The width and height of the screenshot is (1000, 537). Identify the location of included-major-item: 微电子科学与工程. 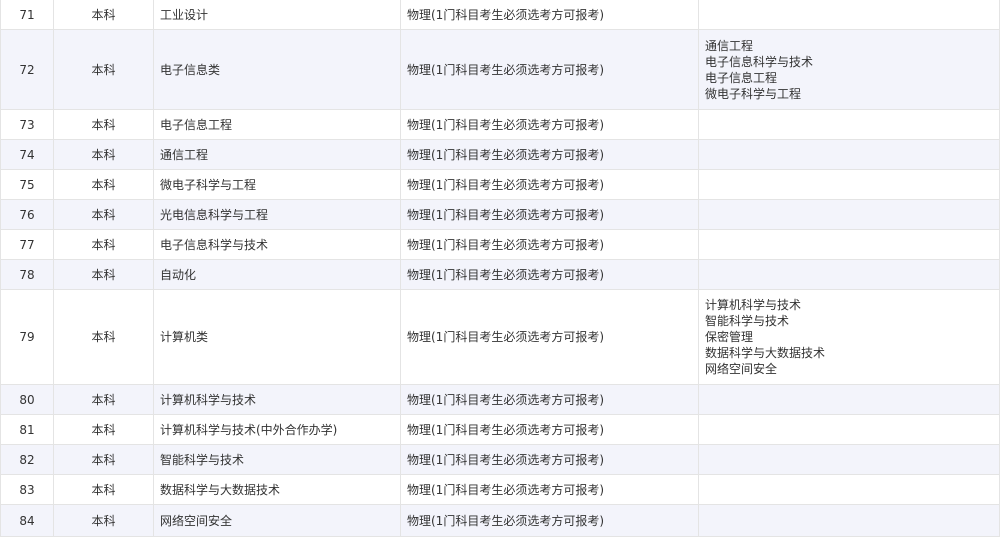
(753, 93).